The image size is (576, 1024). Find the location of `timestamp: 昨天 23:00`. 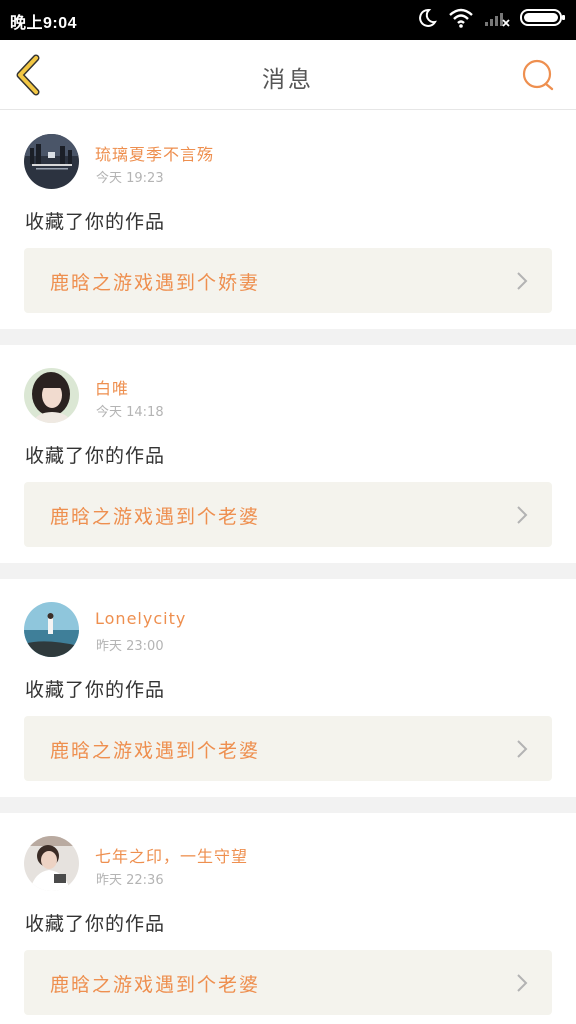

timestamp: 昨天 23:00 is located at coordinates (130, 646).